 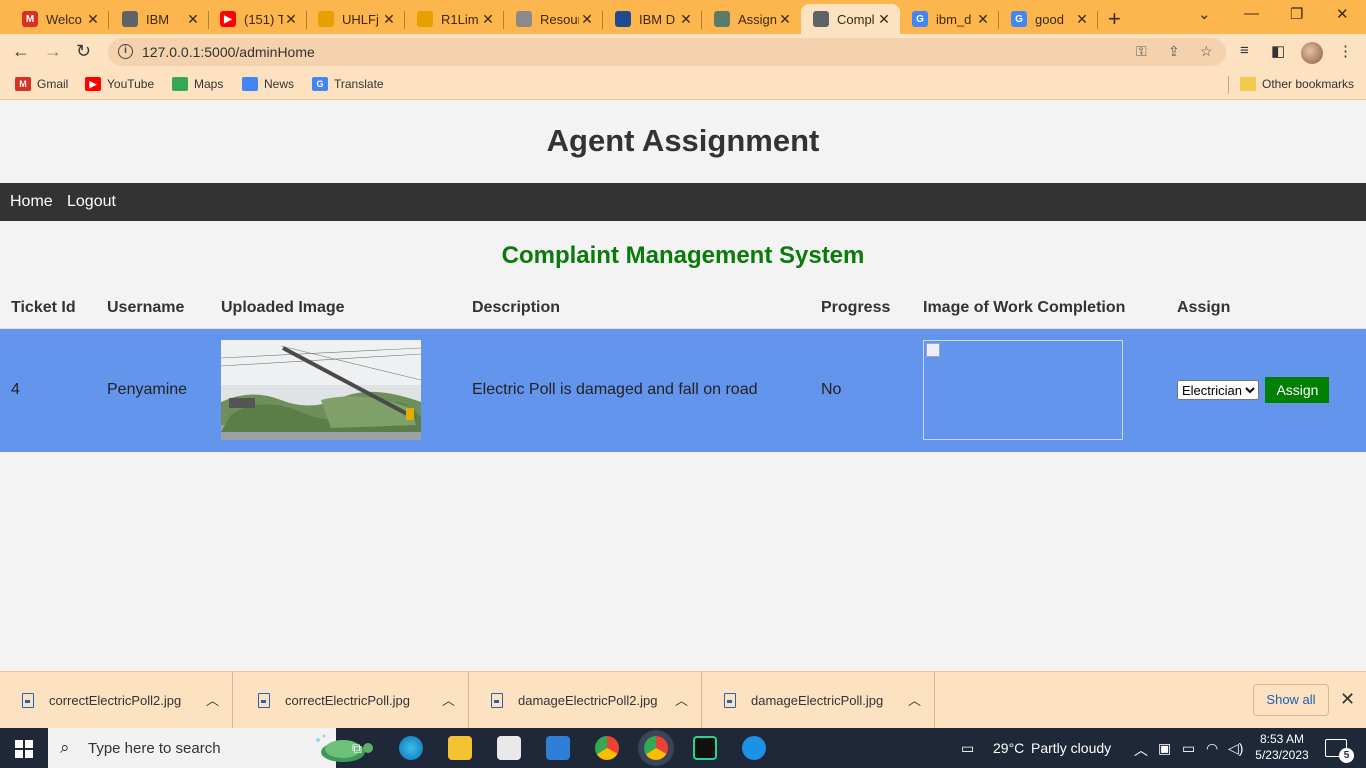 What do you see at coordinates (1212, 748) in the screenshot?
I see `wifi-icon: ◠` at bounding box center [1212, 748].